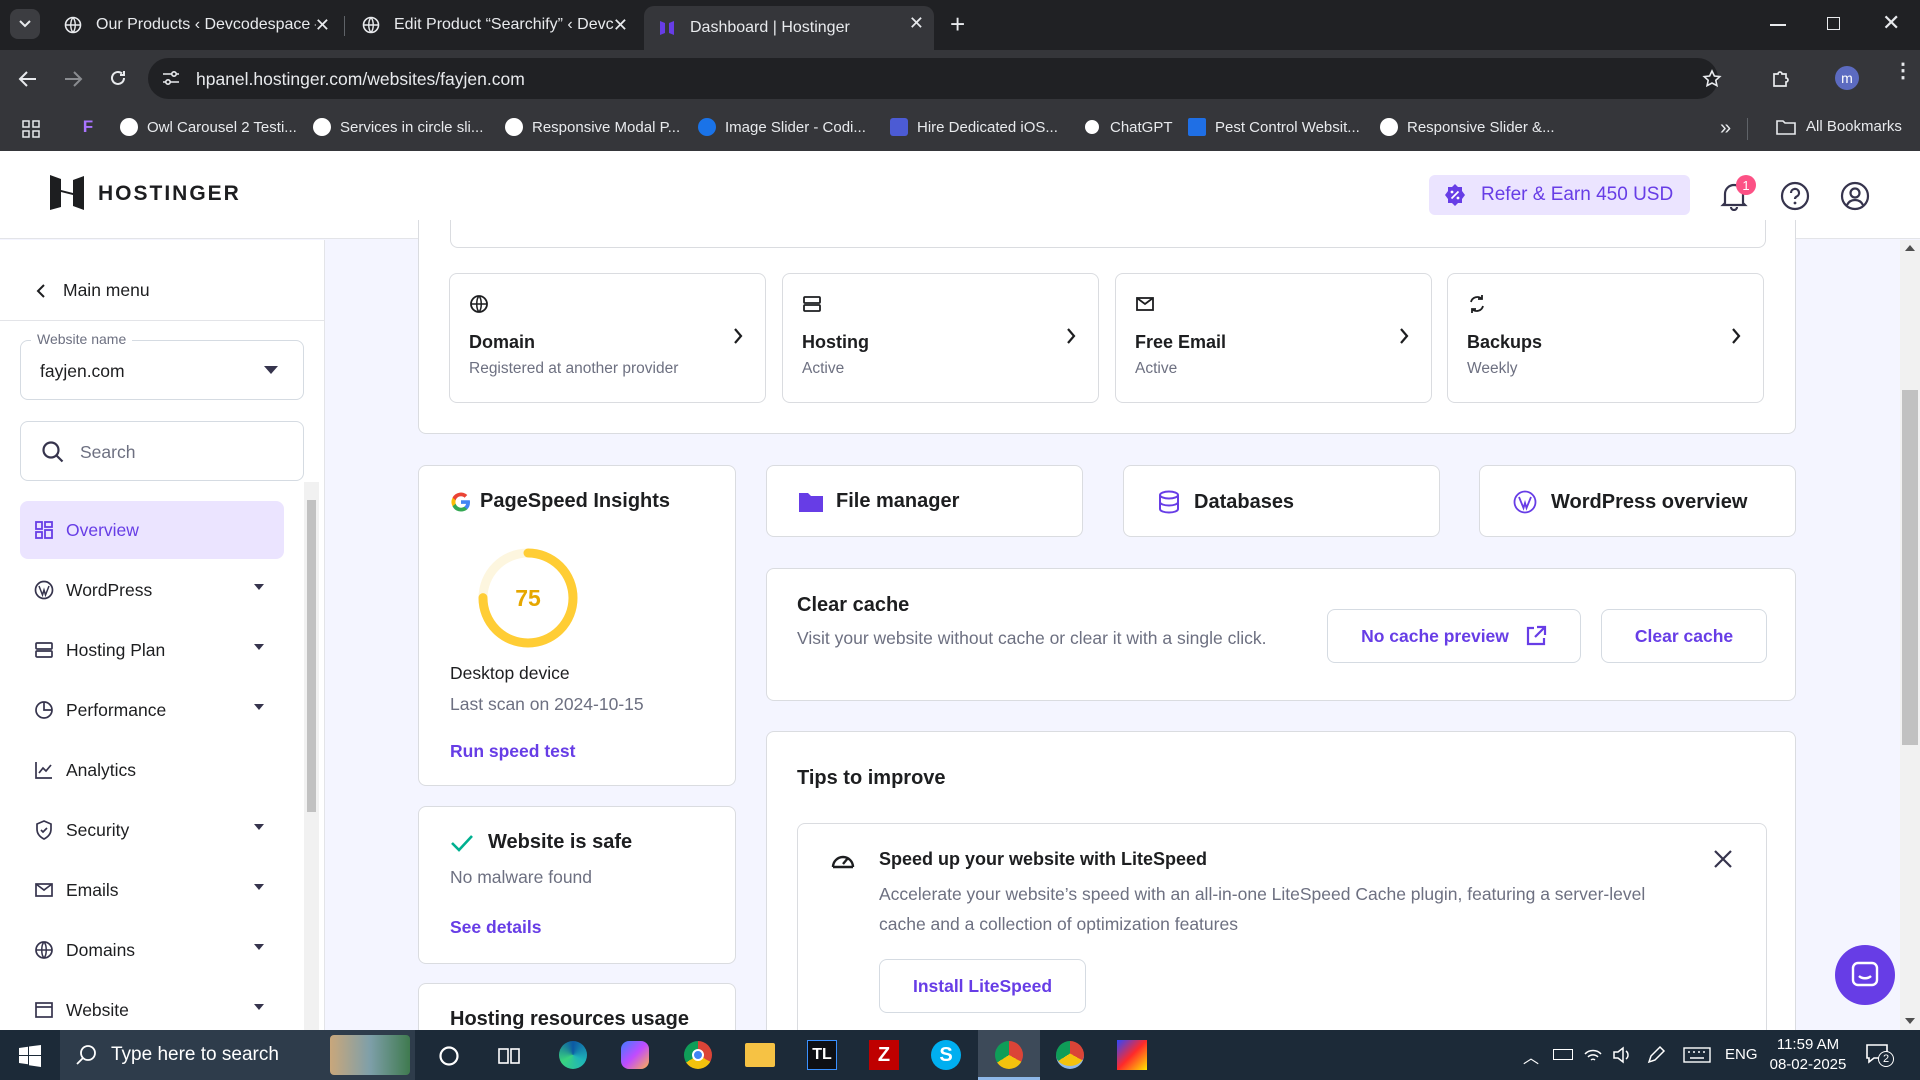  What do you see at coordinates (152, 650) in the screenshot?
I see `sidebar-item-hosting-plan: Hosting Plan` at bounding box center [152, 650].